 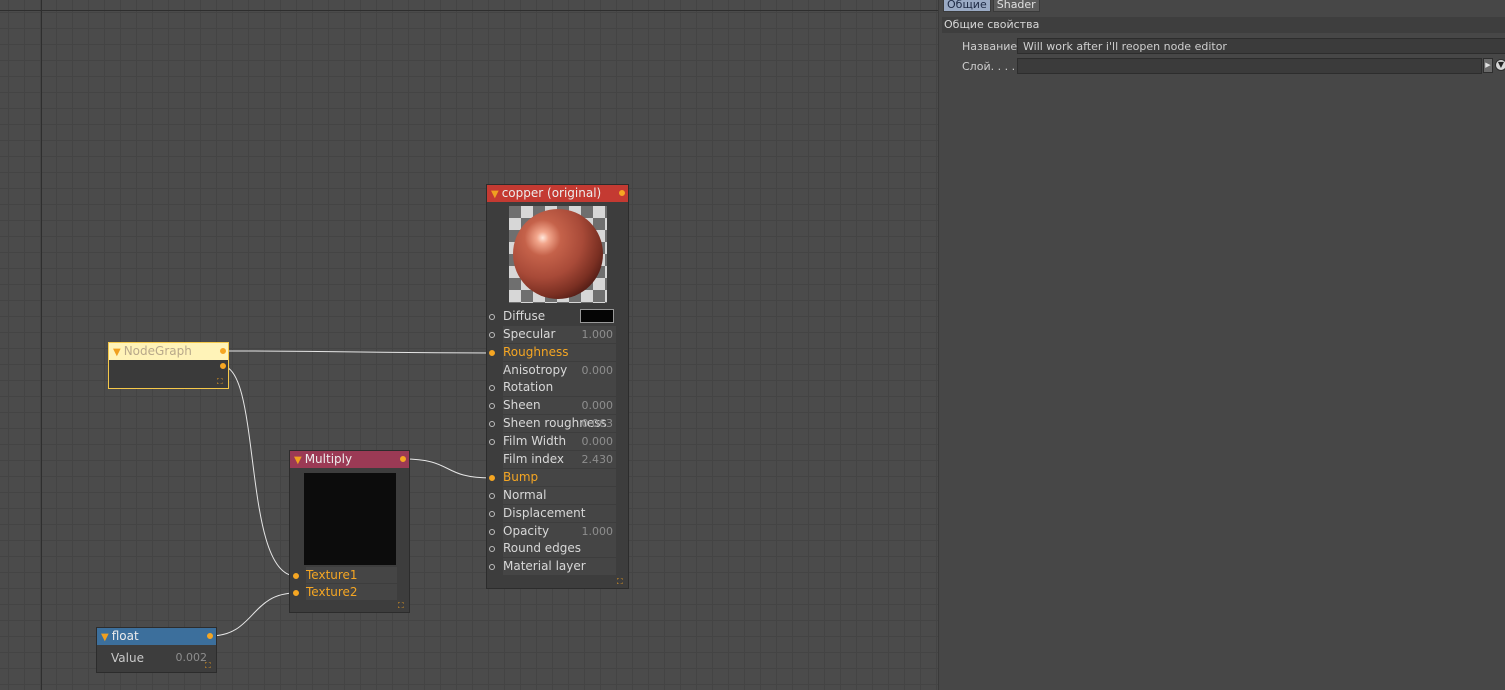 I want to click on multiply-preview-image, so click(x=350, y=519).